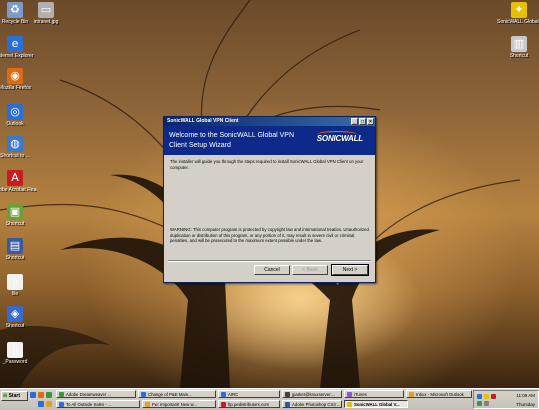  I want to click on desktop-icon: ◈ Shortcut, so click(18, 317).